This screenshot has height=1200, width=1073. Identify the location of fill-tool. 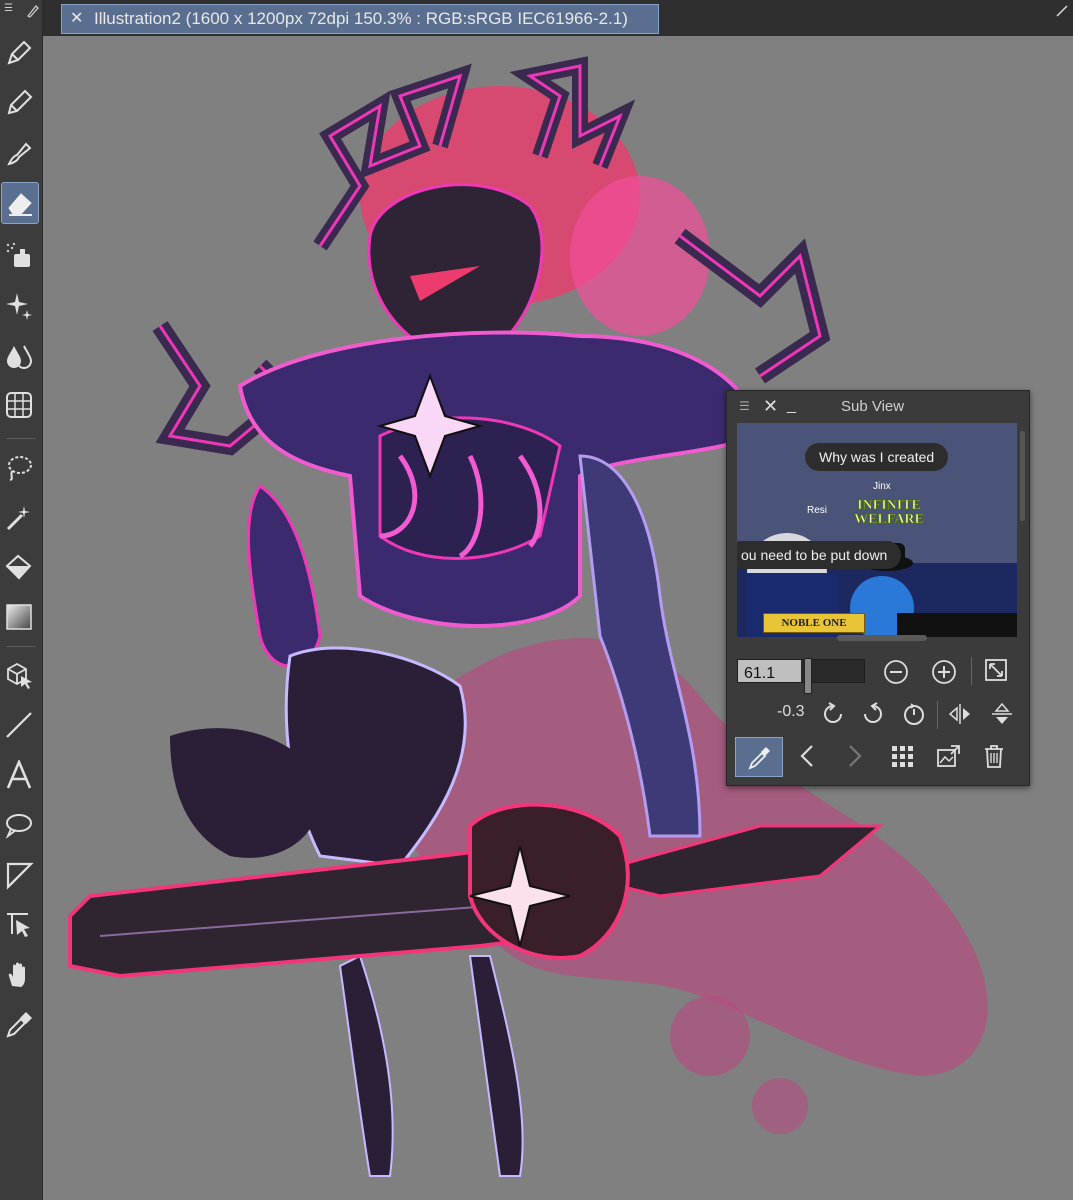
(19, 567).